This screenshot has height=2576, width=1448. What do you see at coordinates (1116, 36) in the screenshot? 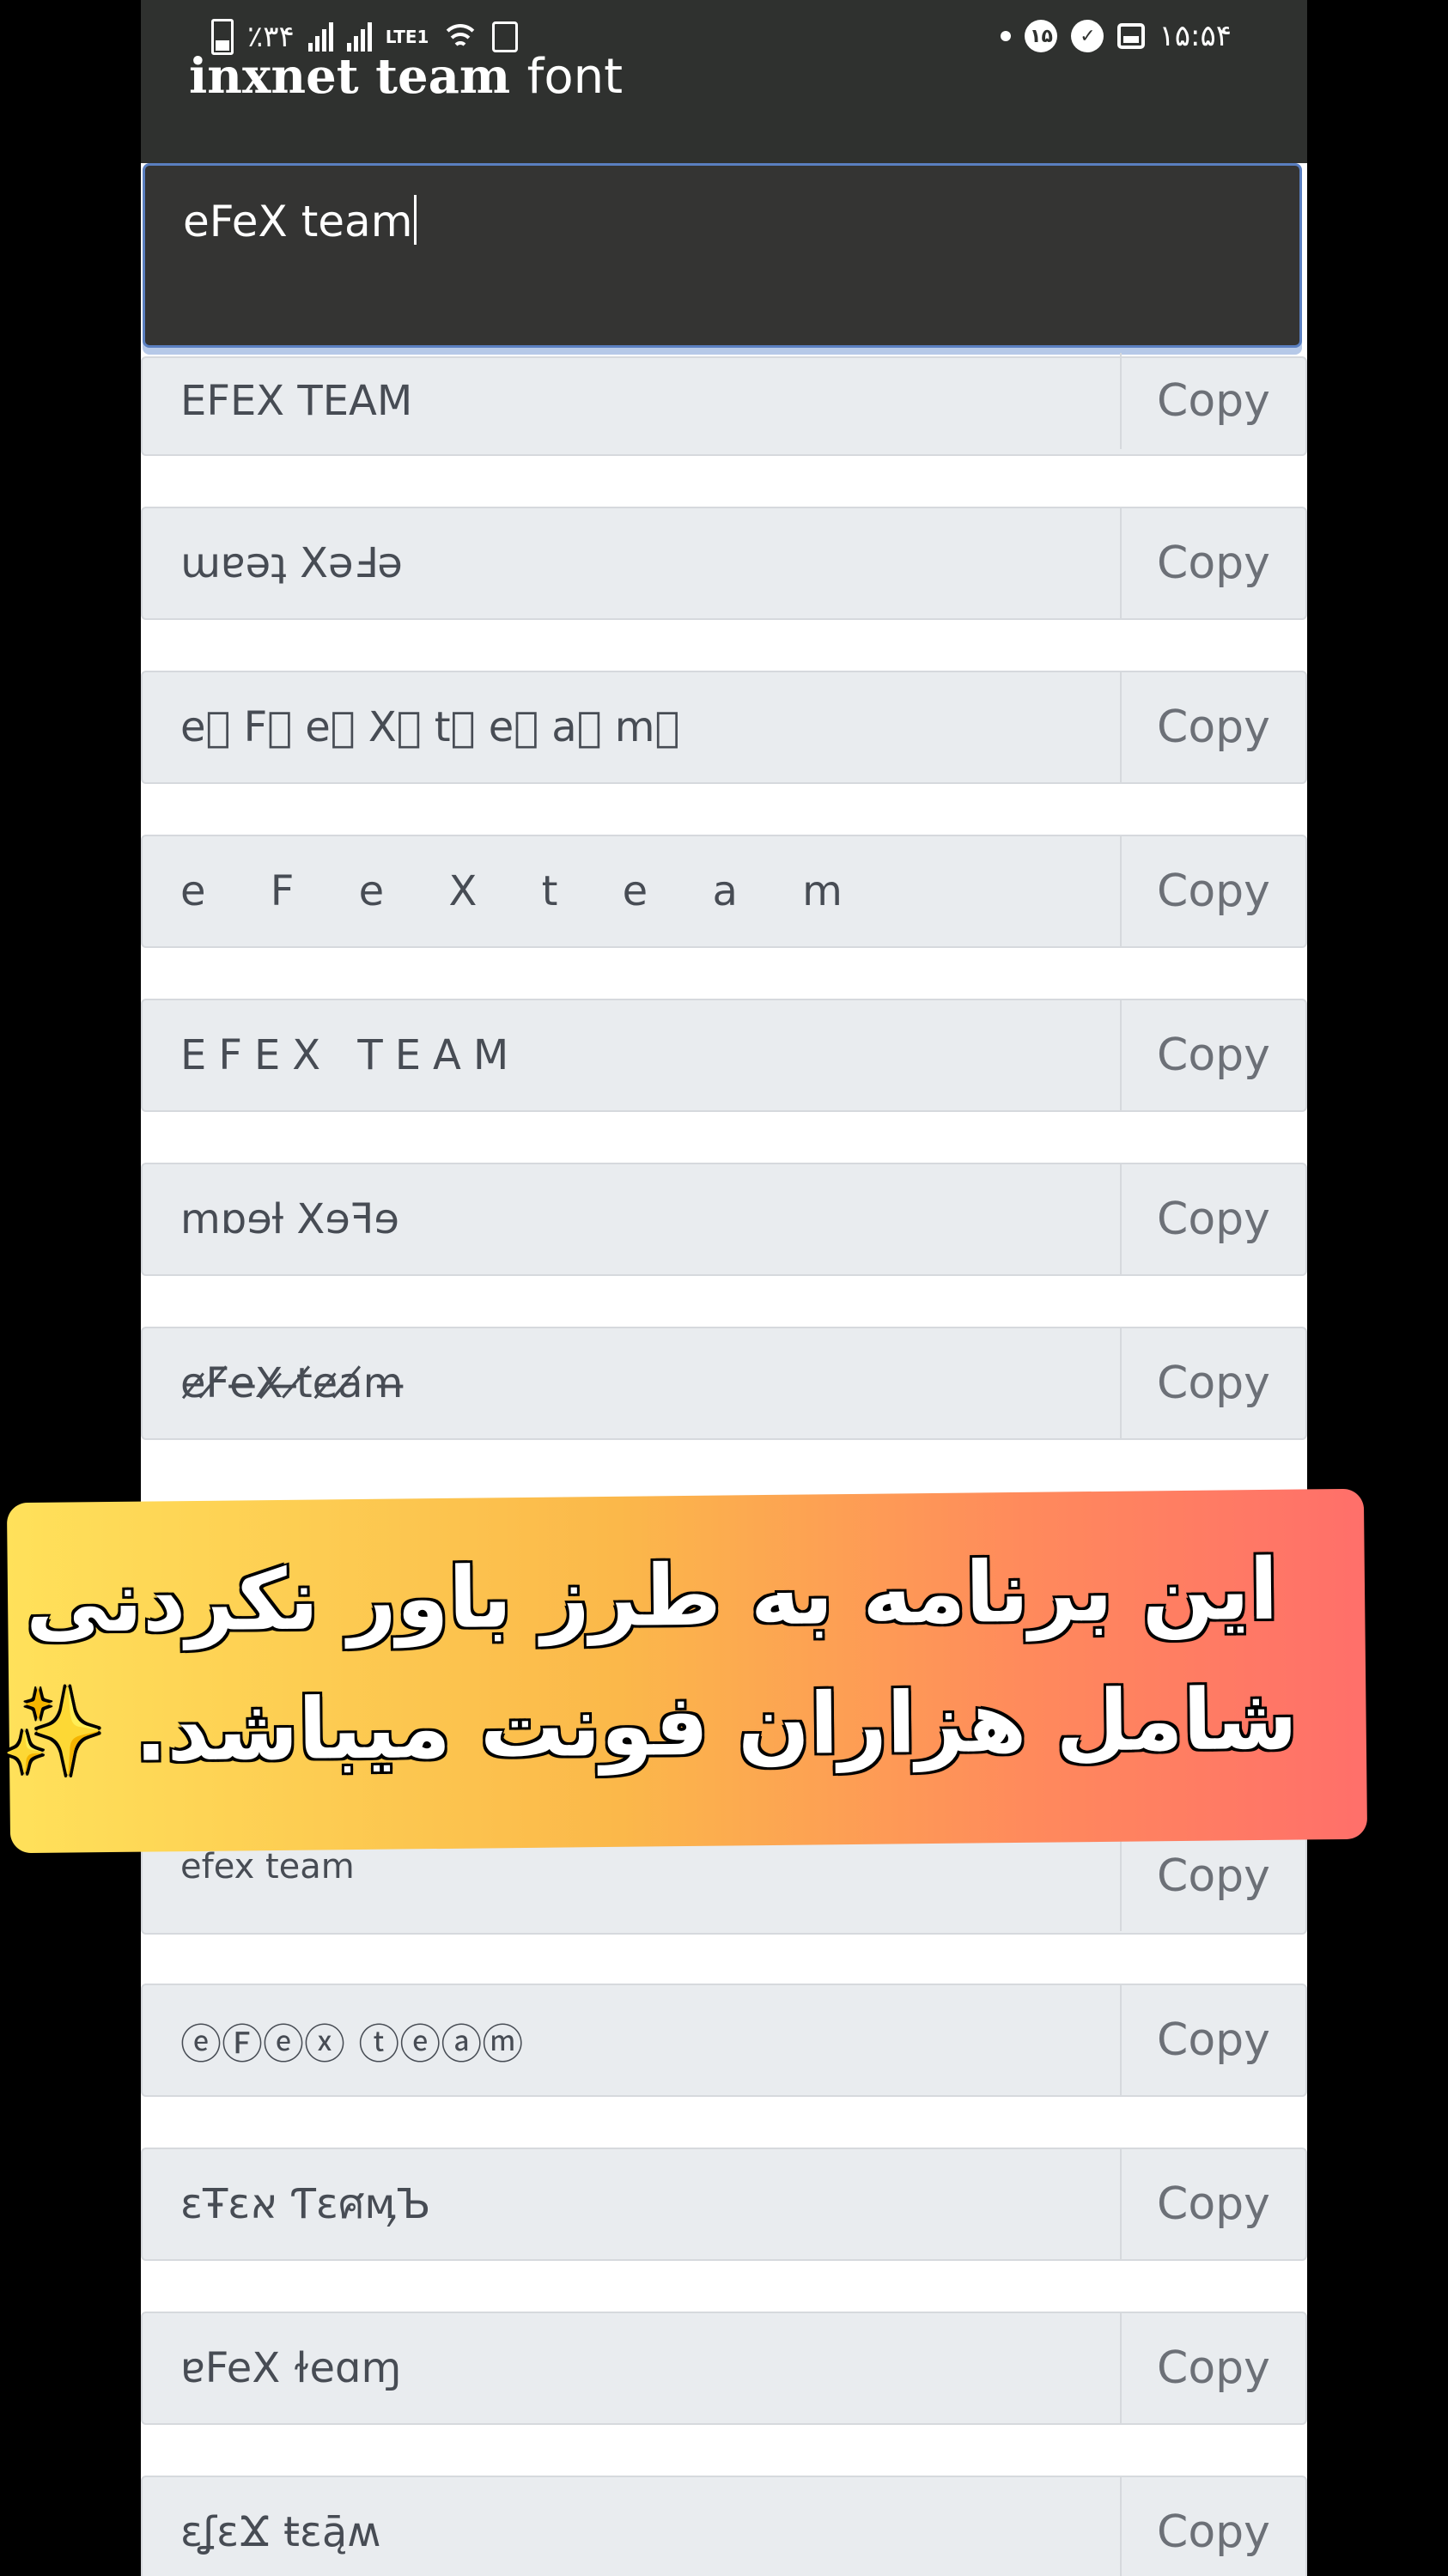
I see `status-right: ۱۵ ✓ ۱۵:۵۴` at bounding box center [1116, 36].